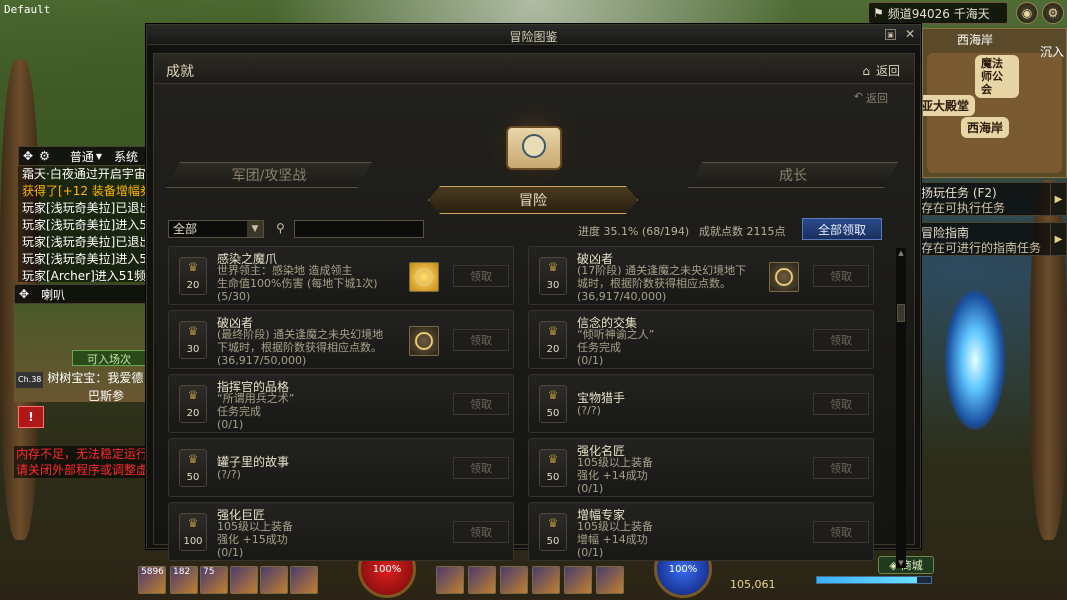  I want to click on achievement-desc: 105级以上装备 增幅 +14成功 (0/1), so click(672, 539).